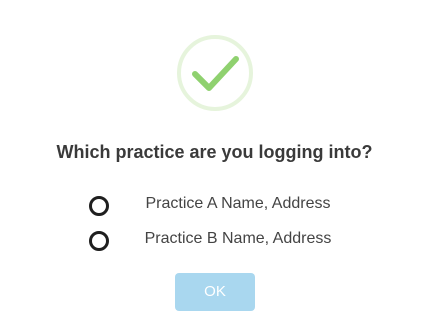 Image resolution: width=429 pixels, height=327 pixels. I want to click on practice-option-a: Practice A Name, Address, so click(214, 204).